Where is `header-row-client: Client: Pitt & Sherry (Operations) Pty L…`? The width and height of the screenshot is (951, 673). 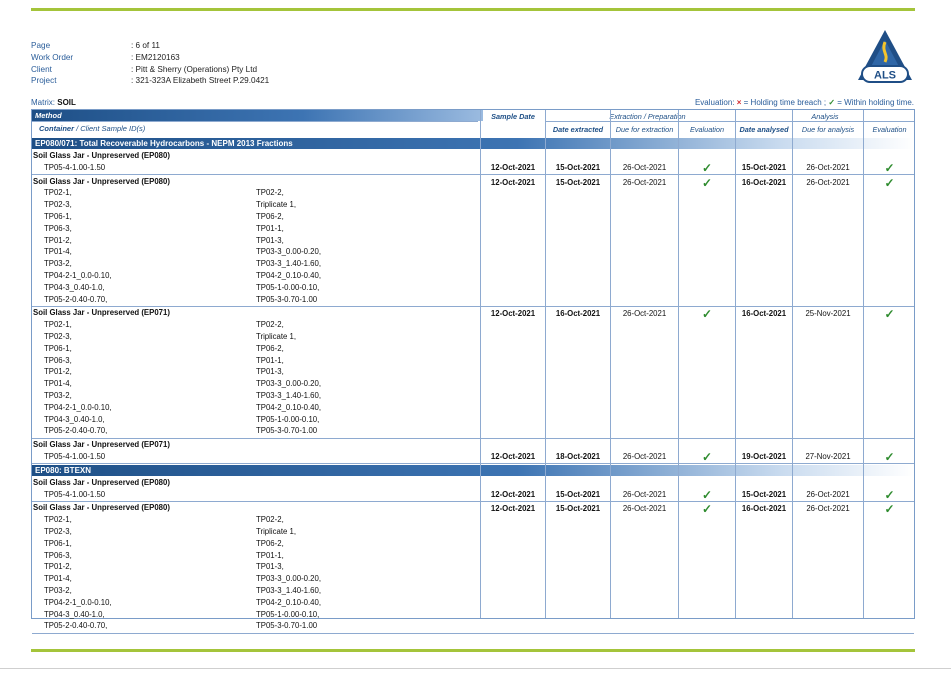
header-row-client: Client: Pitt & Sherry (Operations) Pty L… is located at coordinates (150, 70).